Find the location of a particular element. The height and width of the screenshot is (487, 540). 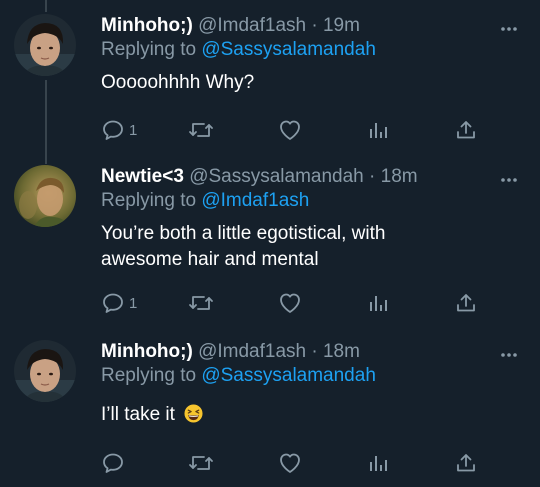

tweet-header: Minhoho;) @Imdaf1ash · 19m is located at coordinates (312, 26).